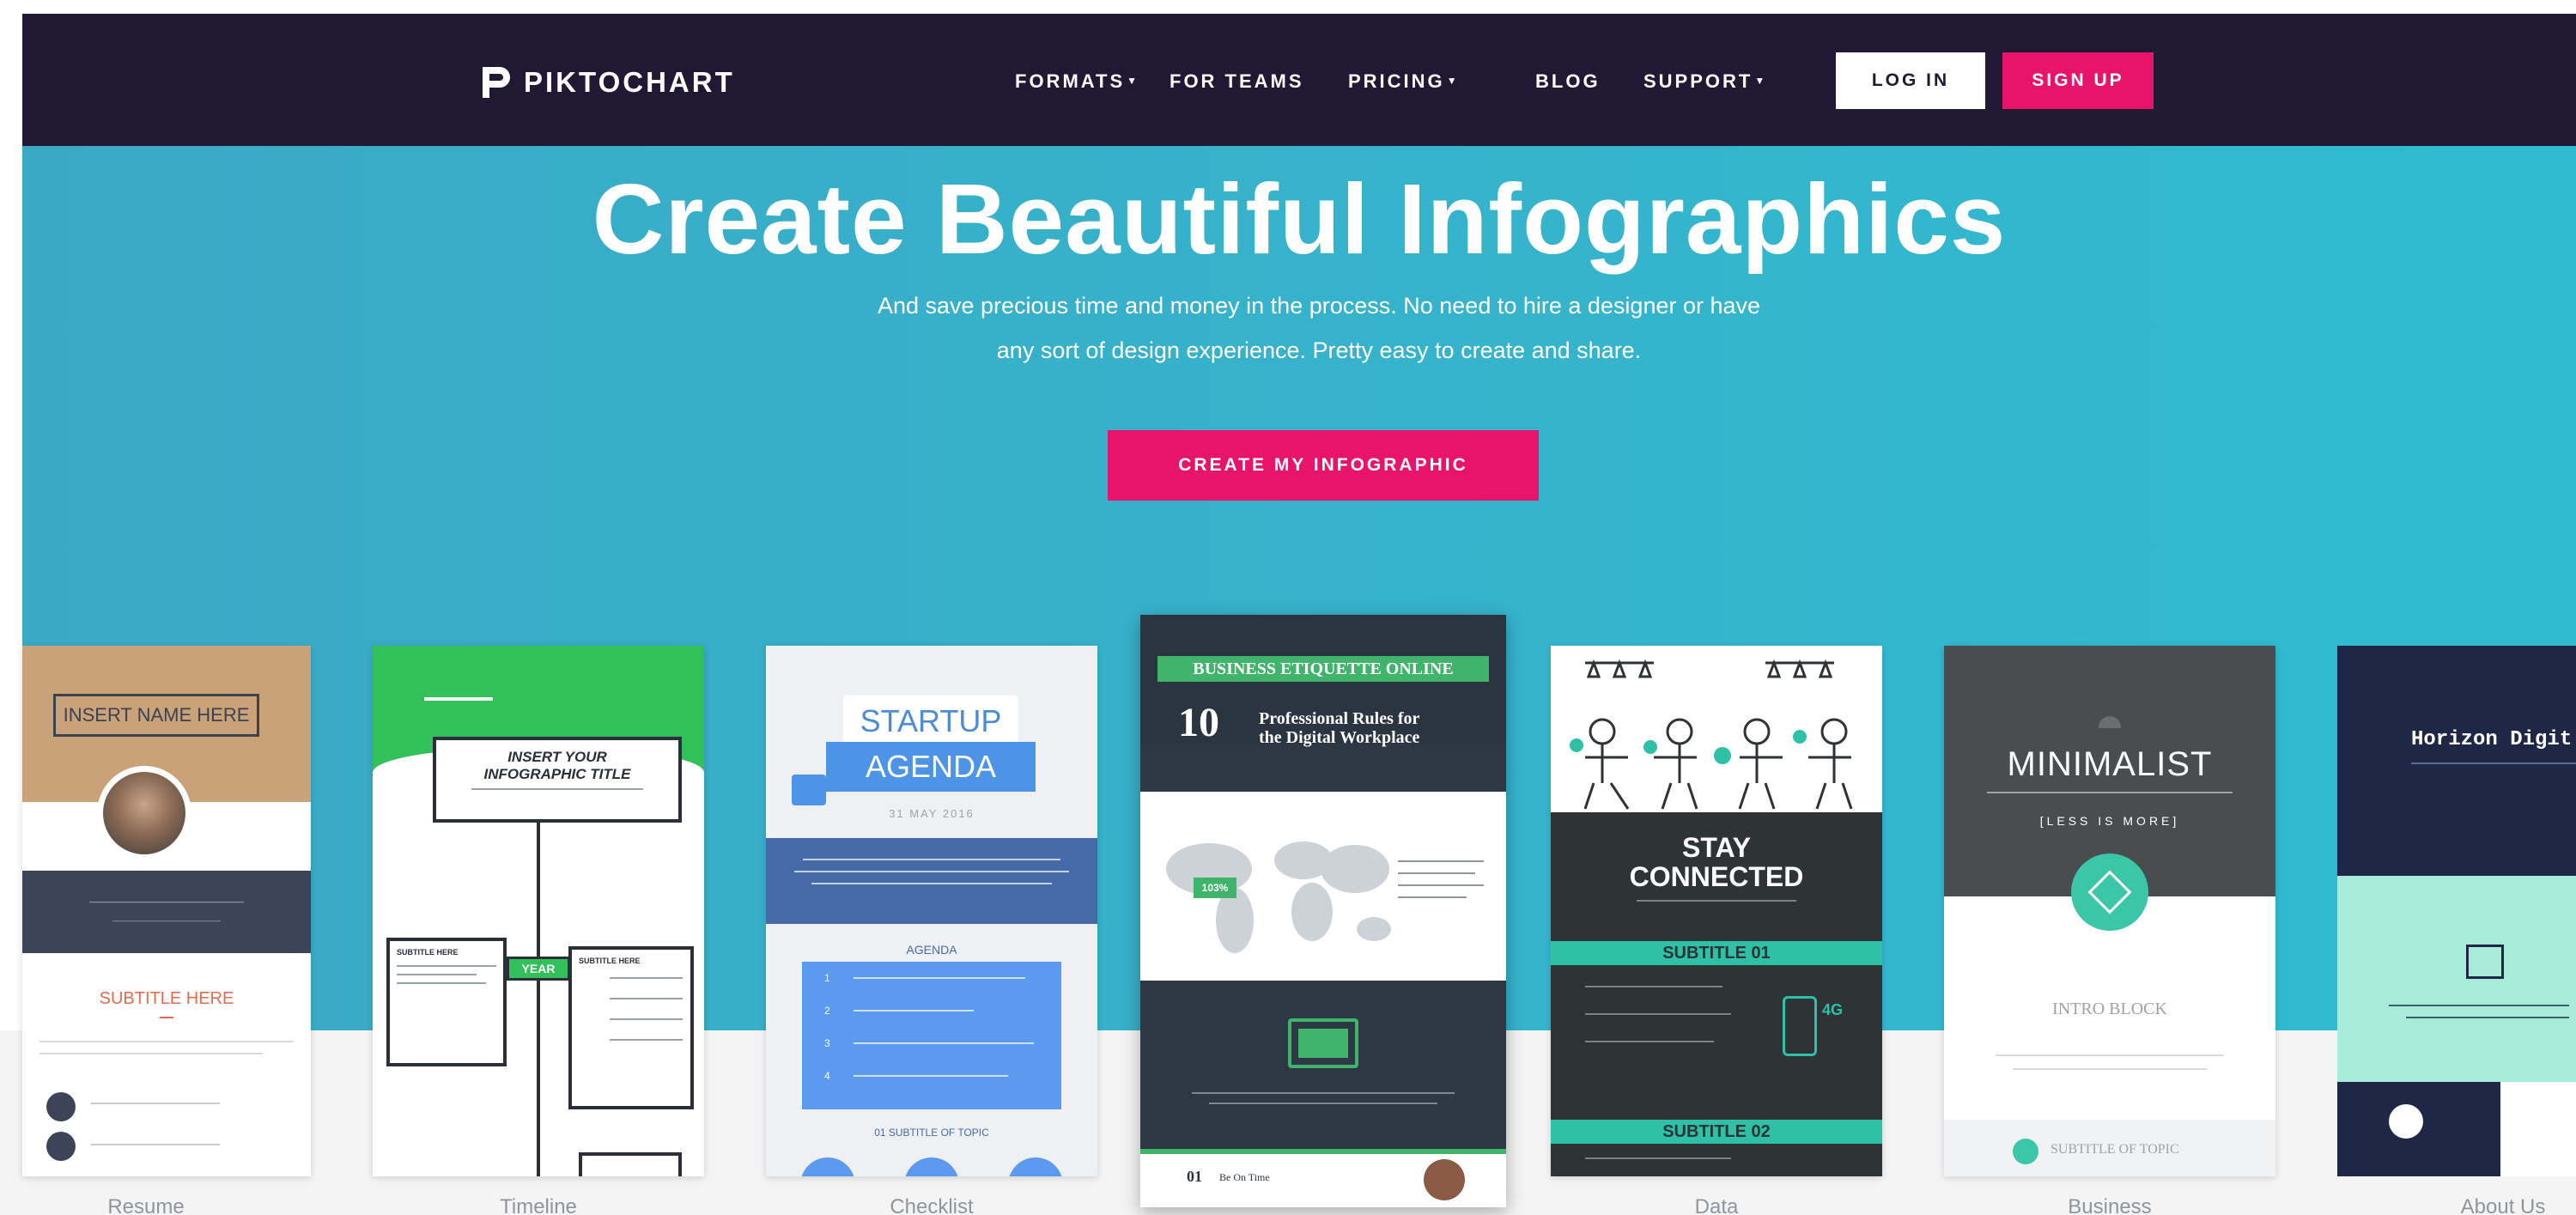 The image size is (2576, 1215). Describe the element at coordinates (2078, 80) in the screenshot. I see `signup-button: SIGN UP` at that location.